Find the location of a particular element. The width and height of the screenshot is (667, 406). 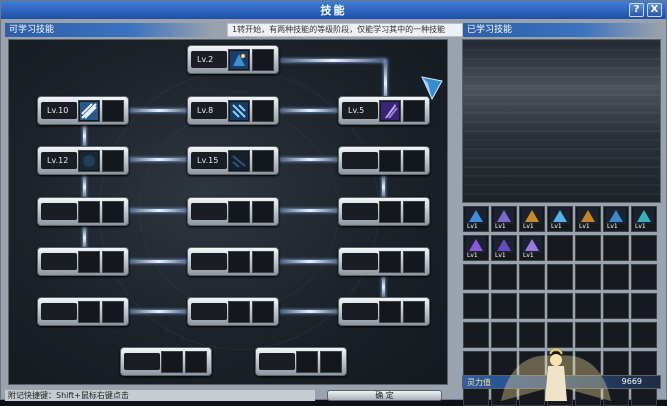

skill-node-lv8: Lv.8 is located at coordinates (233, 110).